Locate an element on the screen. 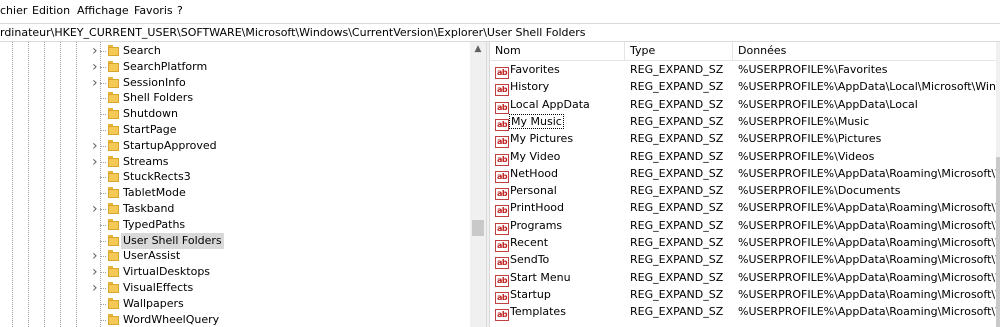  value-name-cell: ab SendTo is located at coordinates (522, 260).